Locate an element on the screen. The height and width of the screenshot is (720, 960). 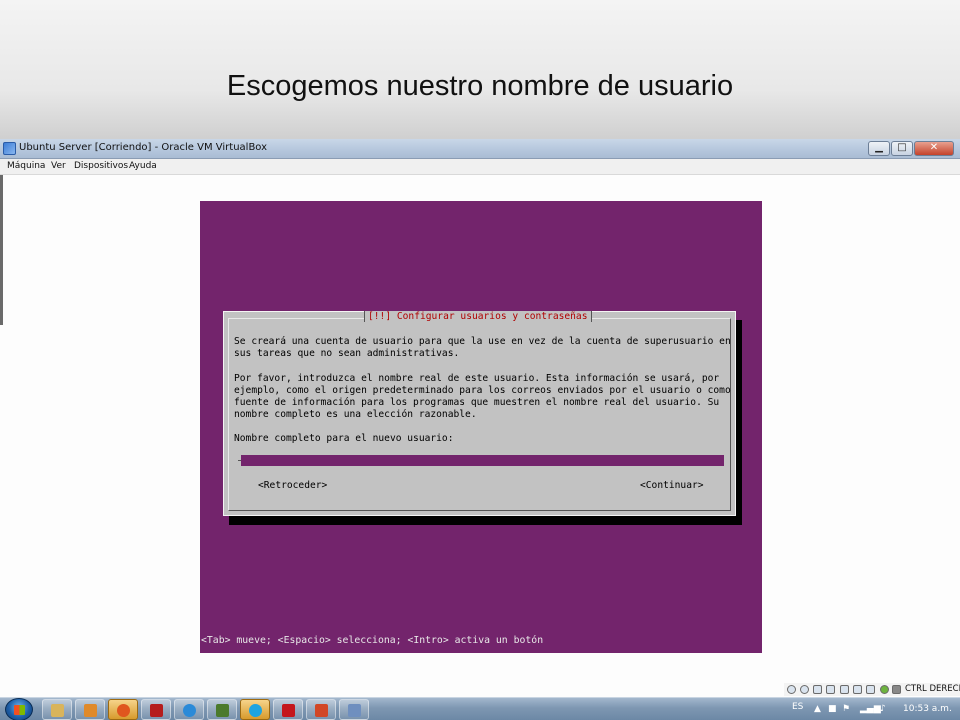
folder-icon is located at coordinates (57, 710).